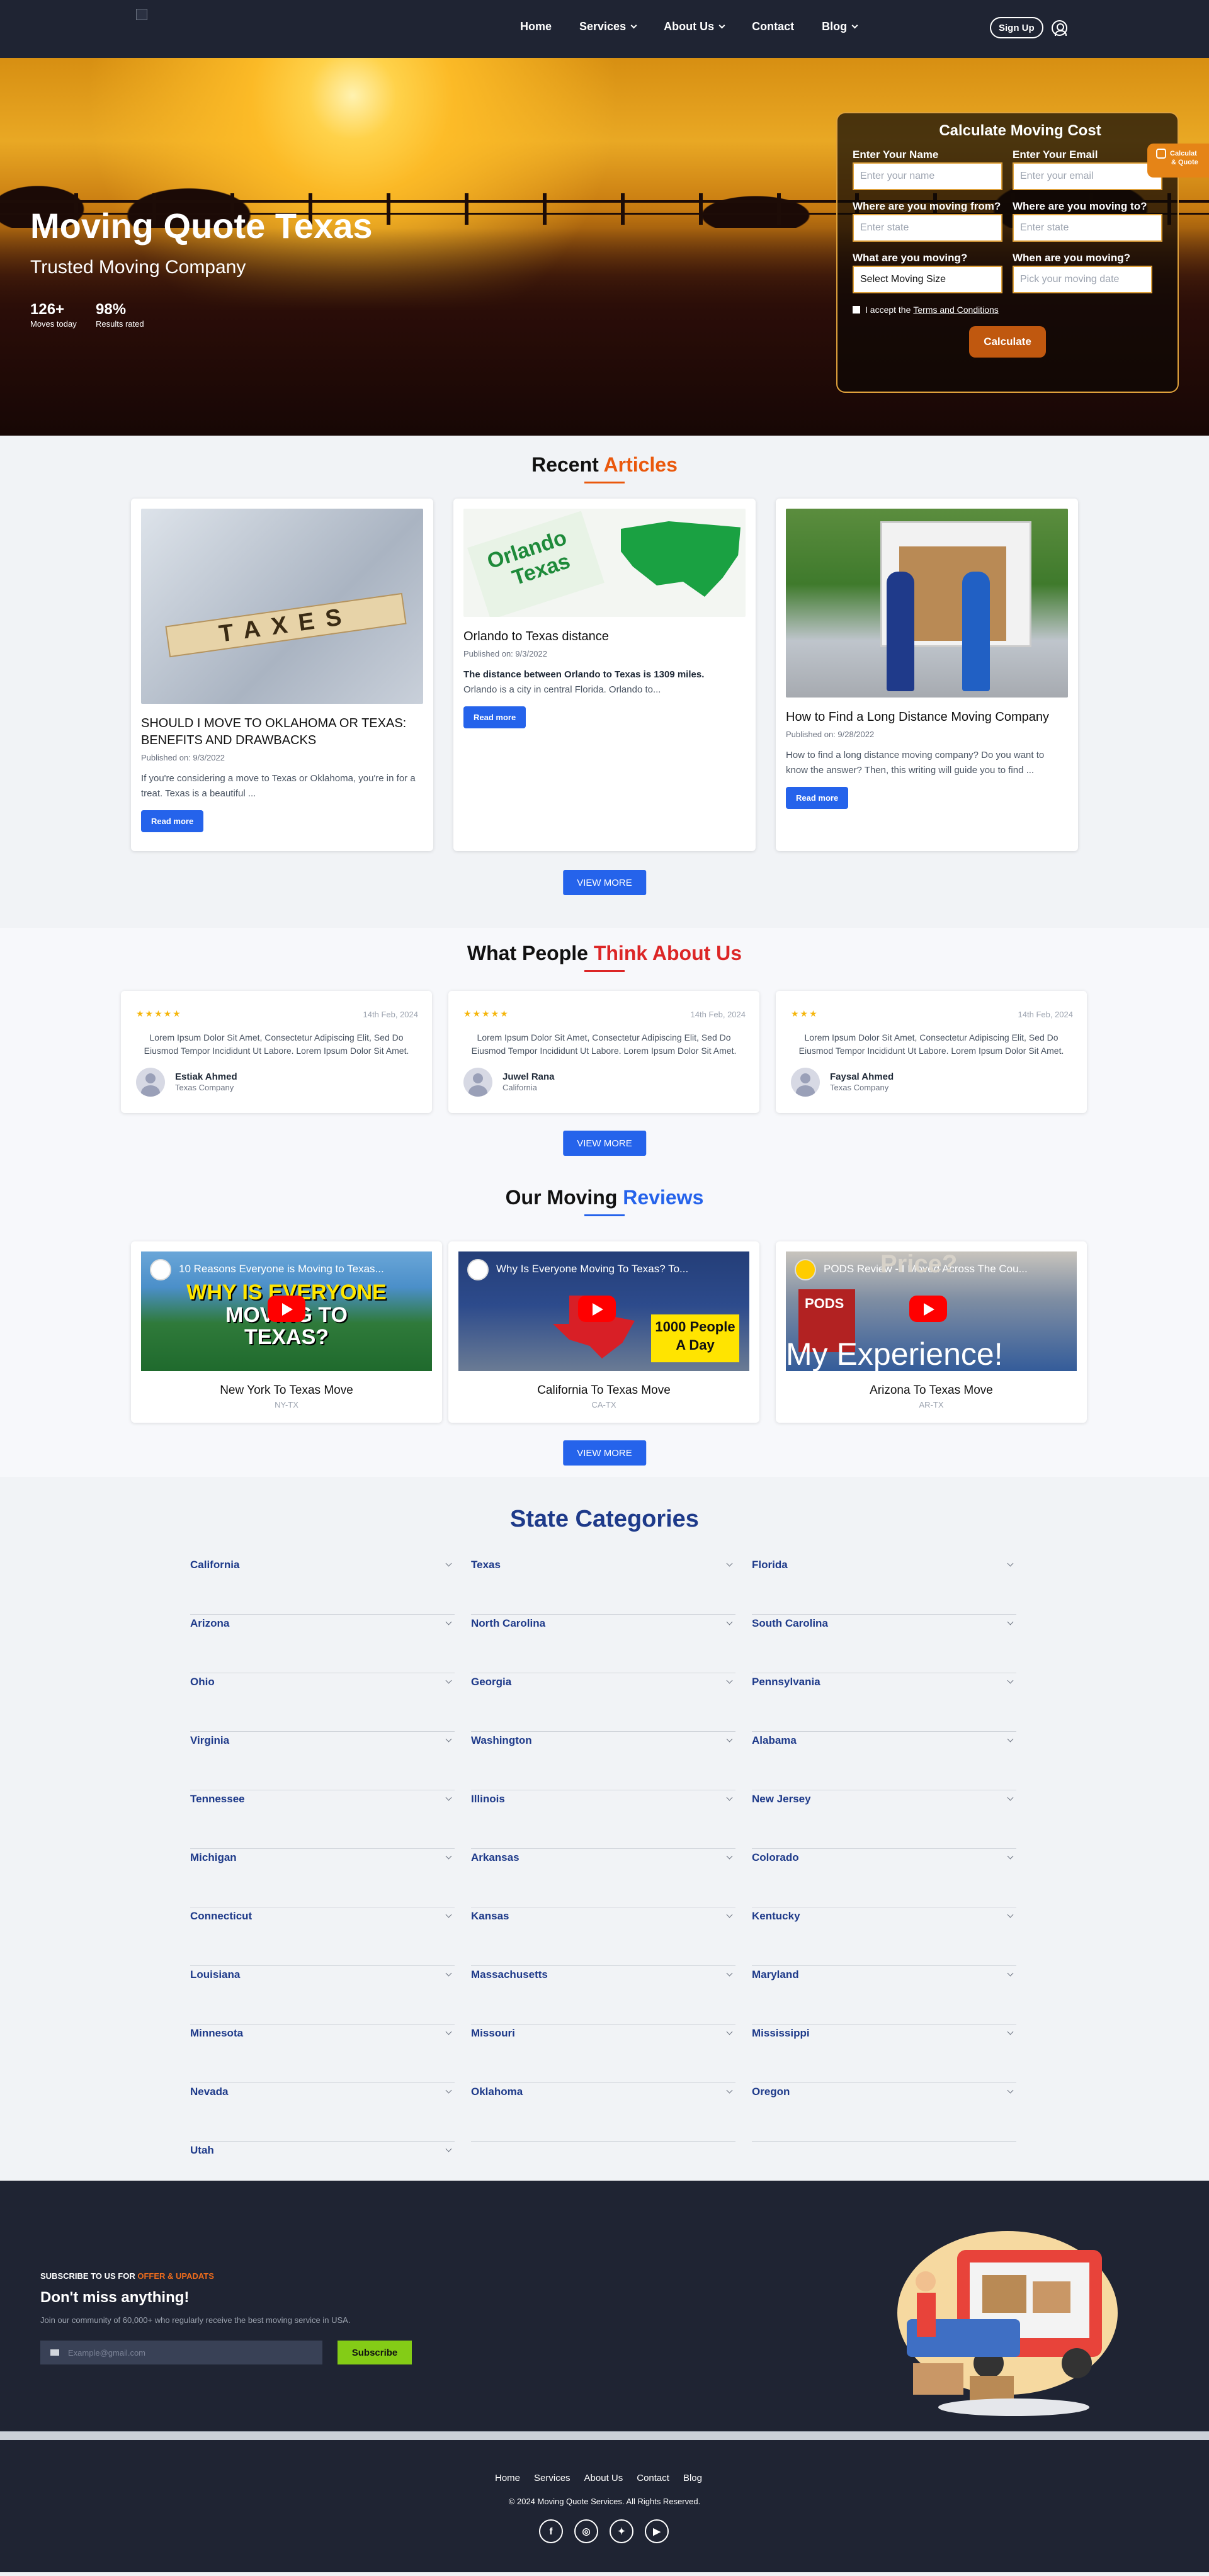  What do you see at coordinates (603, 1819) in the screenshot?
I see `state-item-illinois: Illinois` at bounding box center [603, 1819].